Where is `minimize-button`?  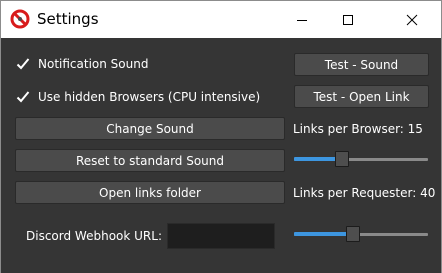
minimize-button is located at coordinates (302, 19).